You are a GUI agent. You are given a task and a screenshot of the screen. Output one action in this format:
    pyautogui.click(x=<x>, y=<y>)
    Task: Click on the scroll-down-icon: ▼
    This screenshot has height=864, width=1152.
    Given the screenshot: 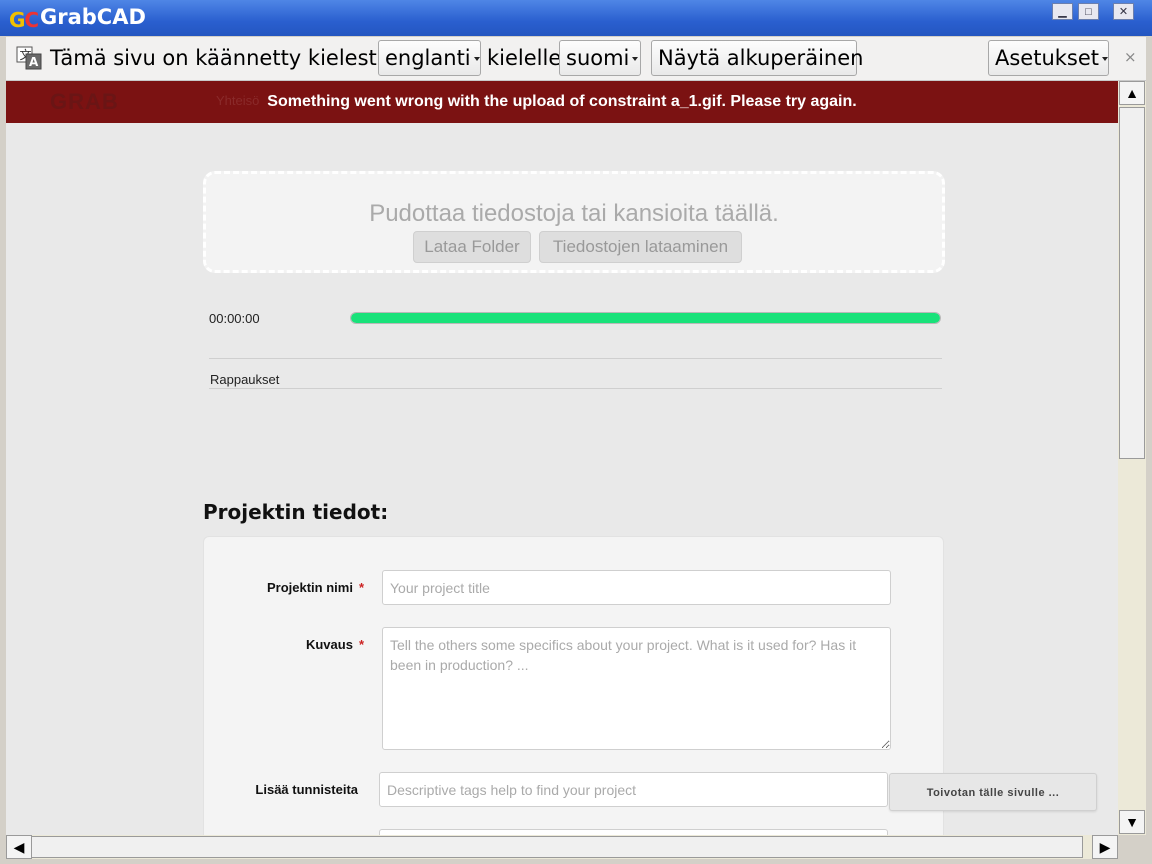 What is the action you would take?
    pyautogui.click(x=1132, y=822)
    